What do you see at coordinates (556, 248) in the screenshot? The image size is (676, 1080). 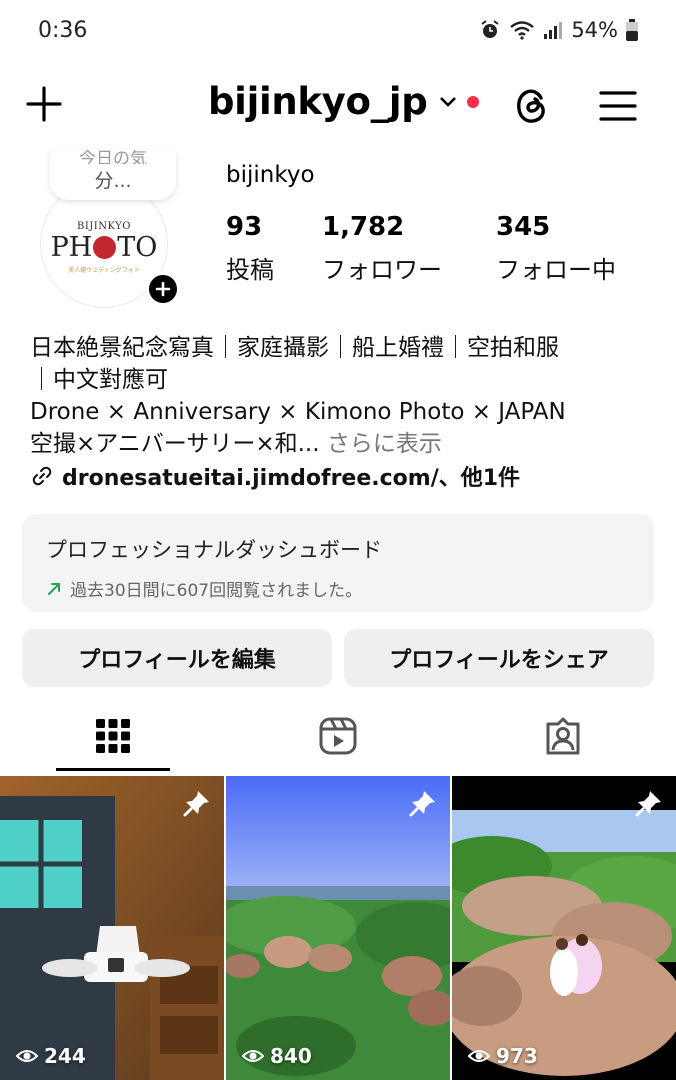 I see `stat-following: 345 フォロー中` at bounding box center [556, 248].